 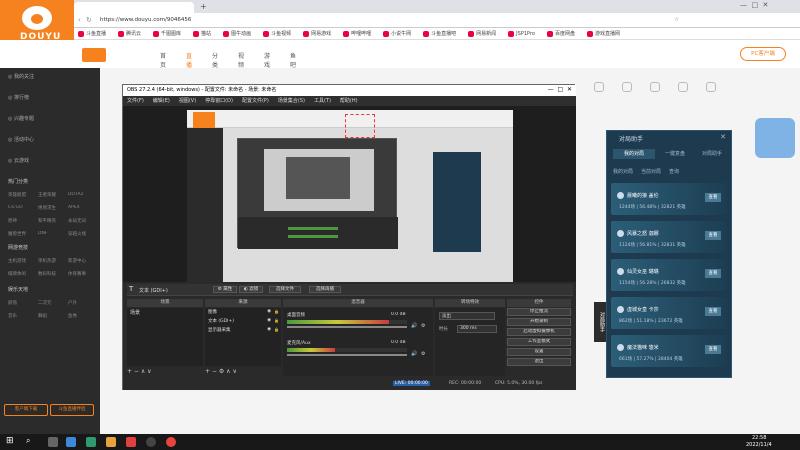 What do you see at coordinates (47, 221) in the screenshot?
I see `category-link: 和平精英` at bounding box center [47, 221].